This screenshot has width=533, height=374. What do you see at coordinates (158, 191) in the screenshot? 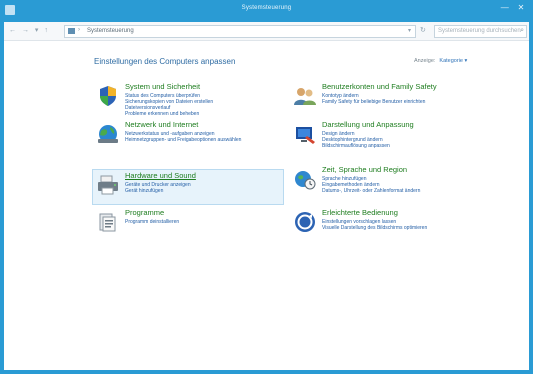
I see `link: Gerät hinzufügen` at bounding box center [158, 191].